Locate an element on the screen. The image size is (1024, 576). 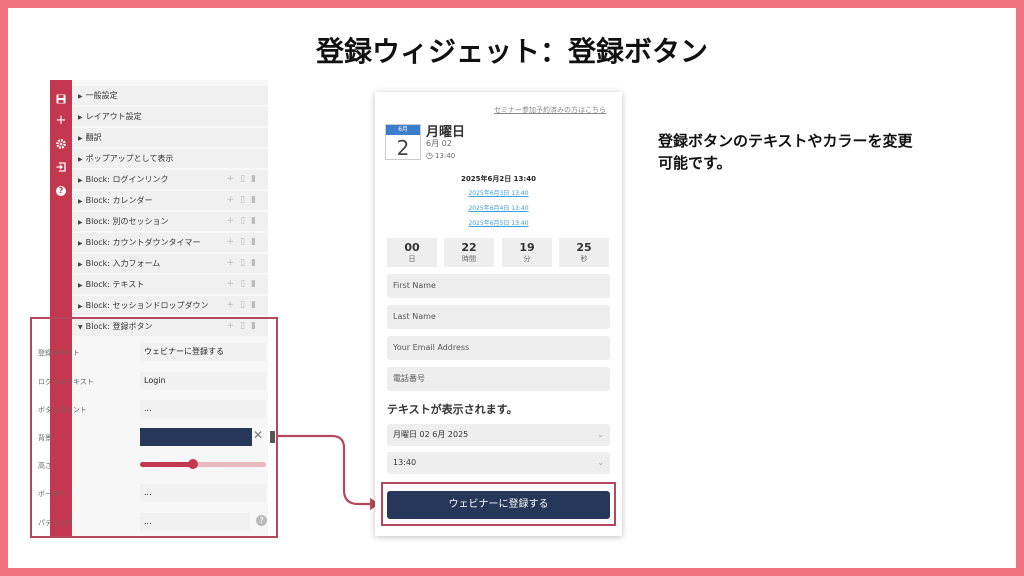
padding-label: パディング is located at coordinates (55, 523).